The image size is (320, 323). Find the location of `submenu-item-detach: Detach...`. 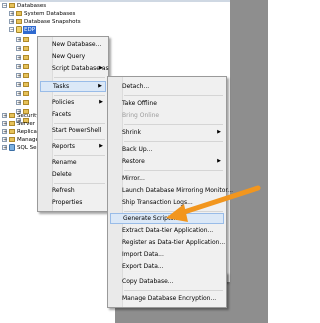

submenu-item-detach: Detach... is located at coordinates (167, 86).